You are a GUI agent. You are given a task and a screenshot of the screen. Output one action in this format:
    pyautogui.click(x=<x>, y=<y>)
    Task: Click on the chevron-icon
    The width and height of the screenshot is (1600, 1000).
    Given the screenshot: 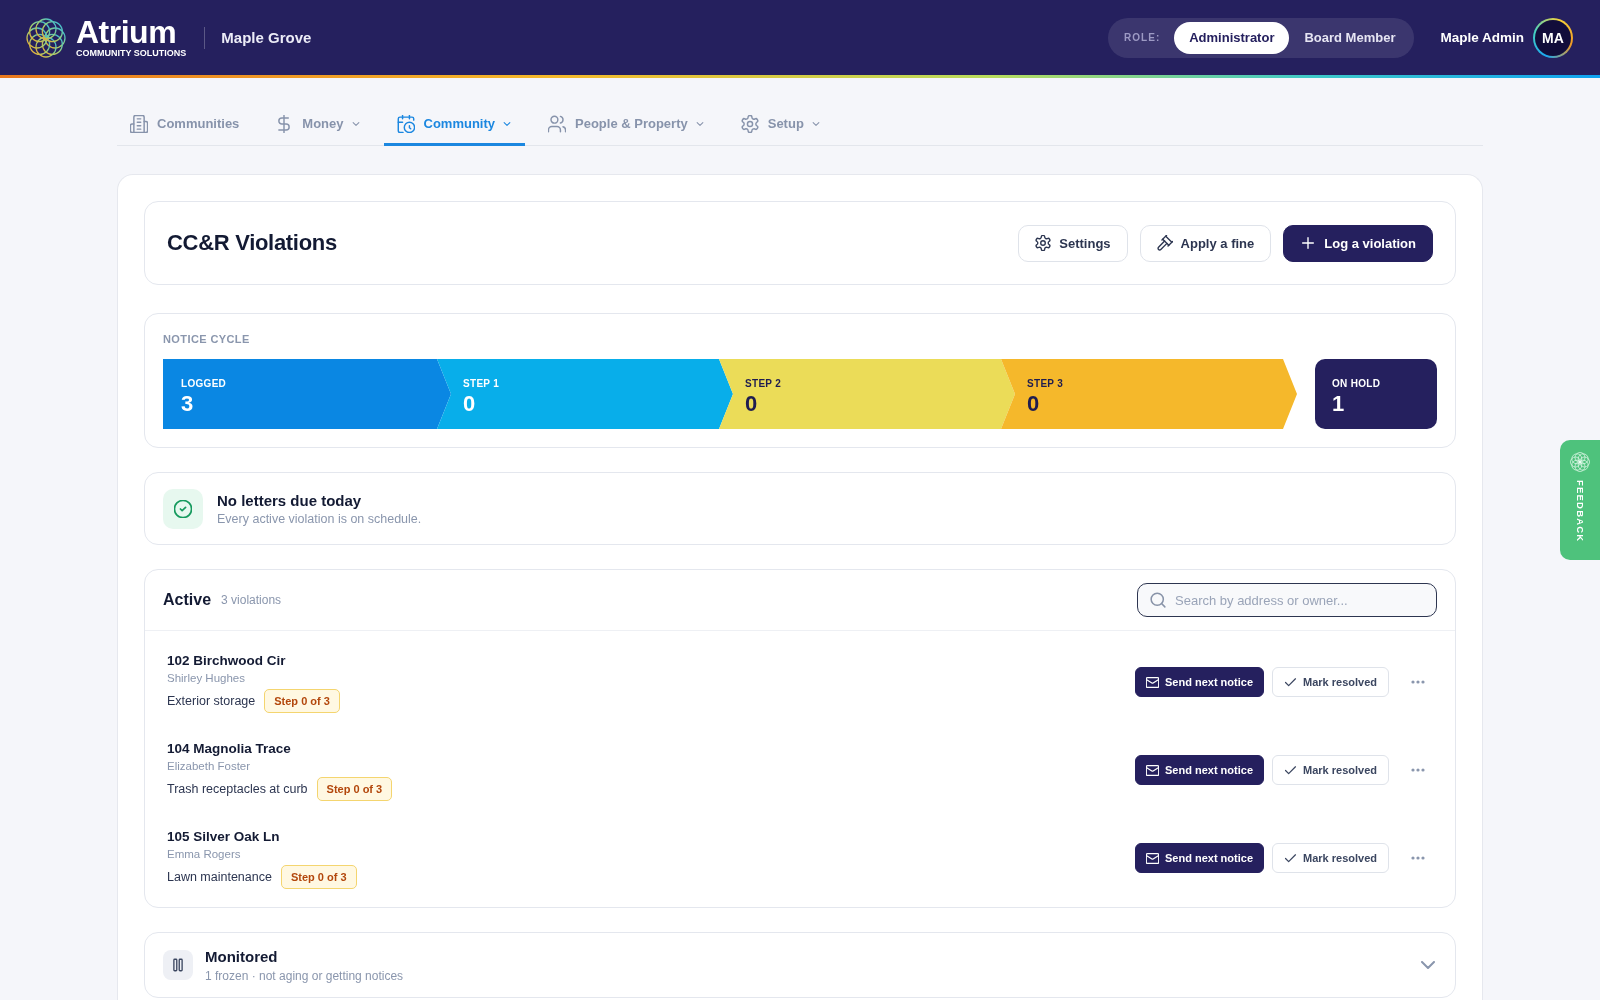 What is the action you would take?
    pyautogui.click(x=1428, y=965)
    